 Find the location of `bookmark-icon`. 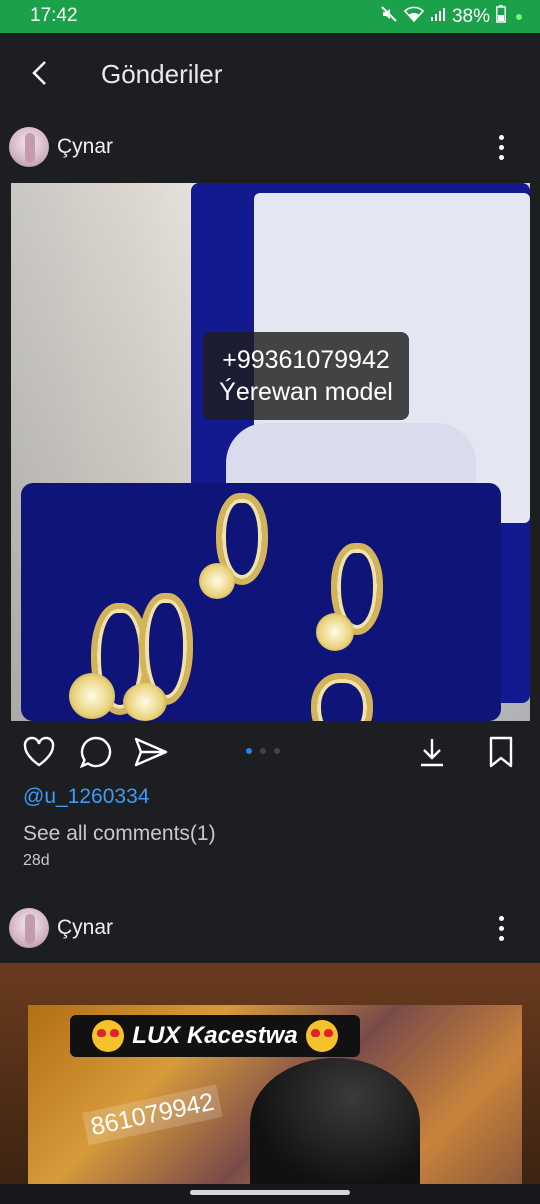

bookmark-icon is located at coordinates (501, 752).